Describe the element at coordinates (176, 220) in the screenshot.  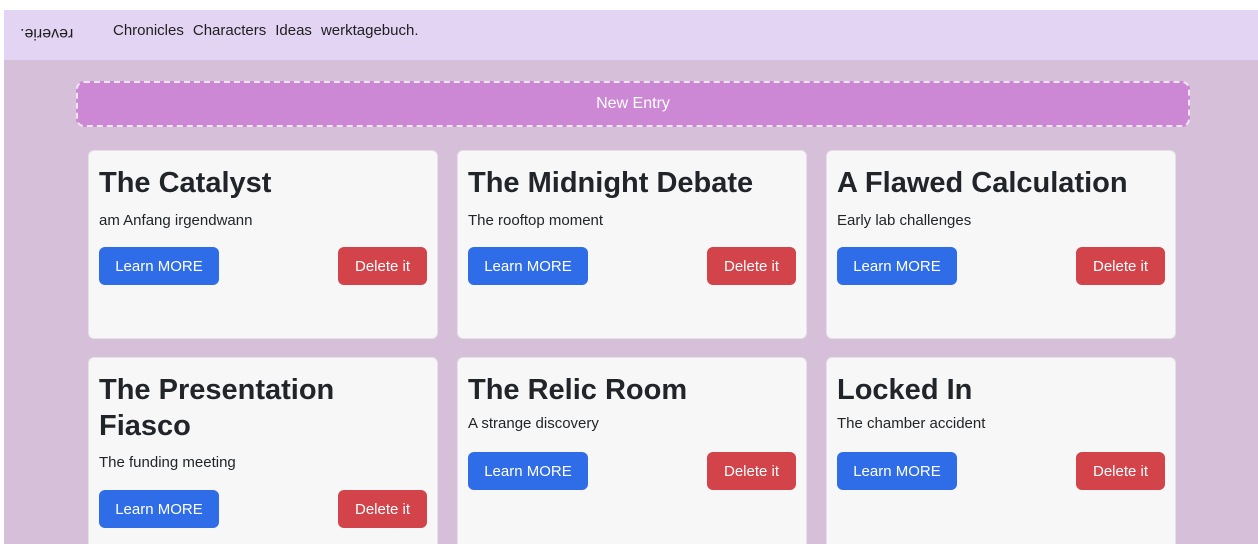
I see `card-subtitle: am Anfang irgendwann` at that location.